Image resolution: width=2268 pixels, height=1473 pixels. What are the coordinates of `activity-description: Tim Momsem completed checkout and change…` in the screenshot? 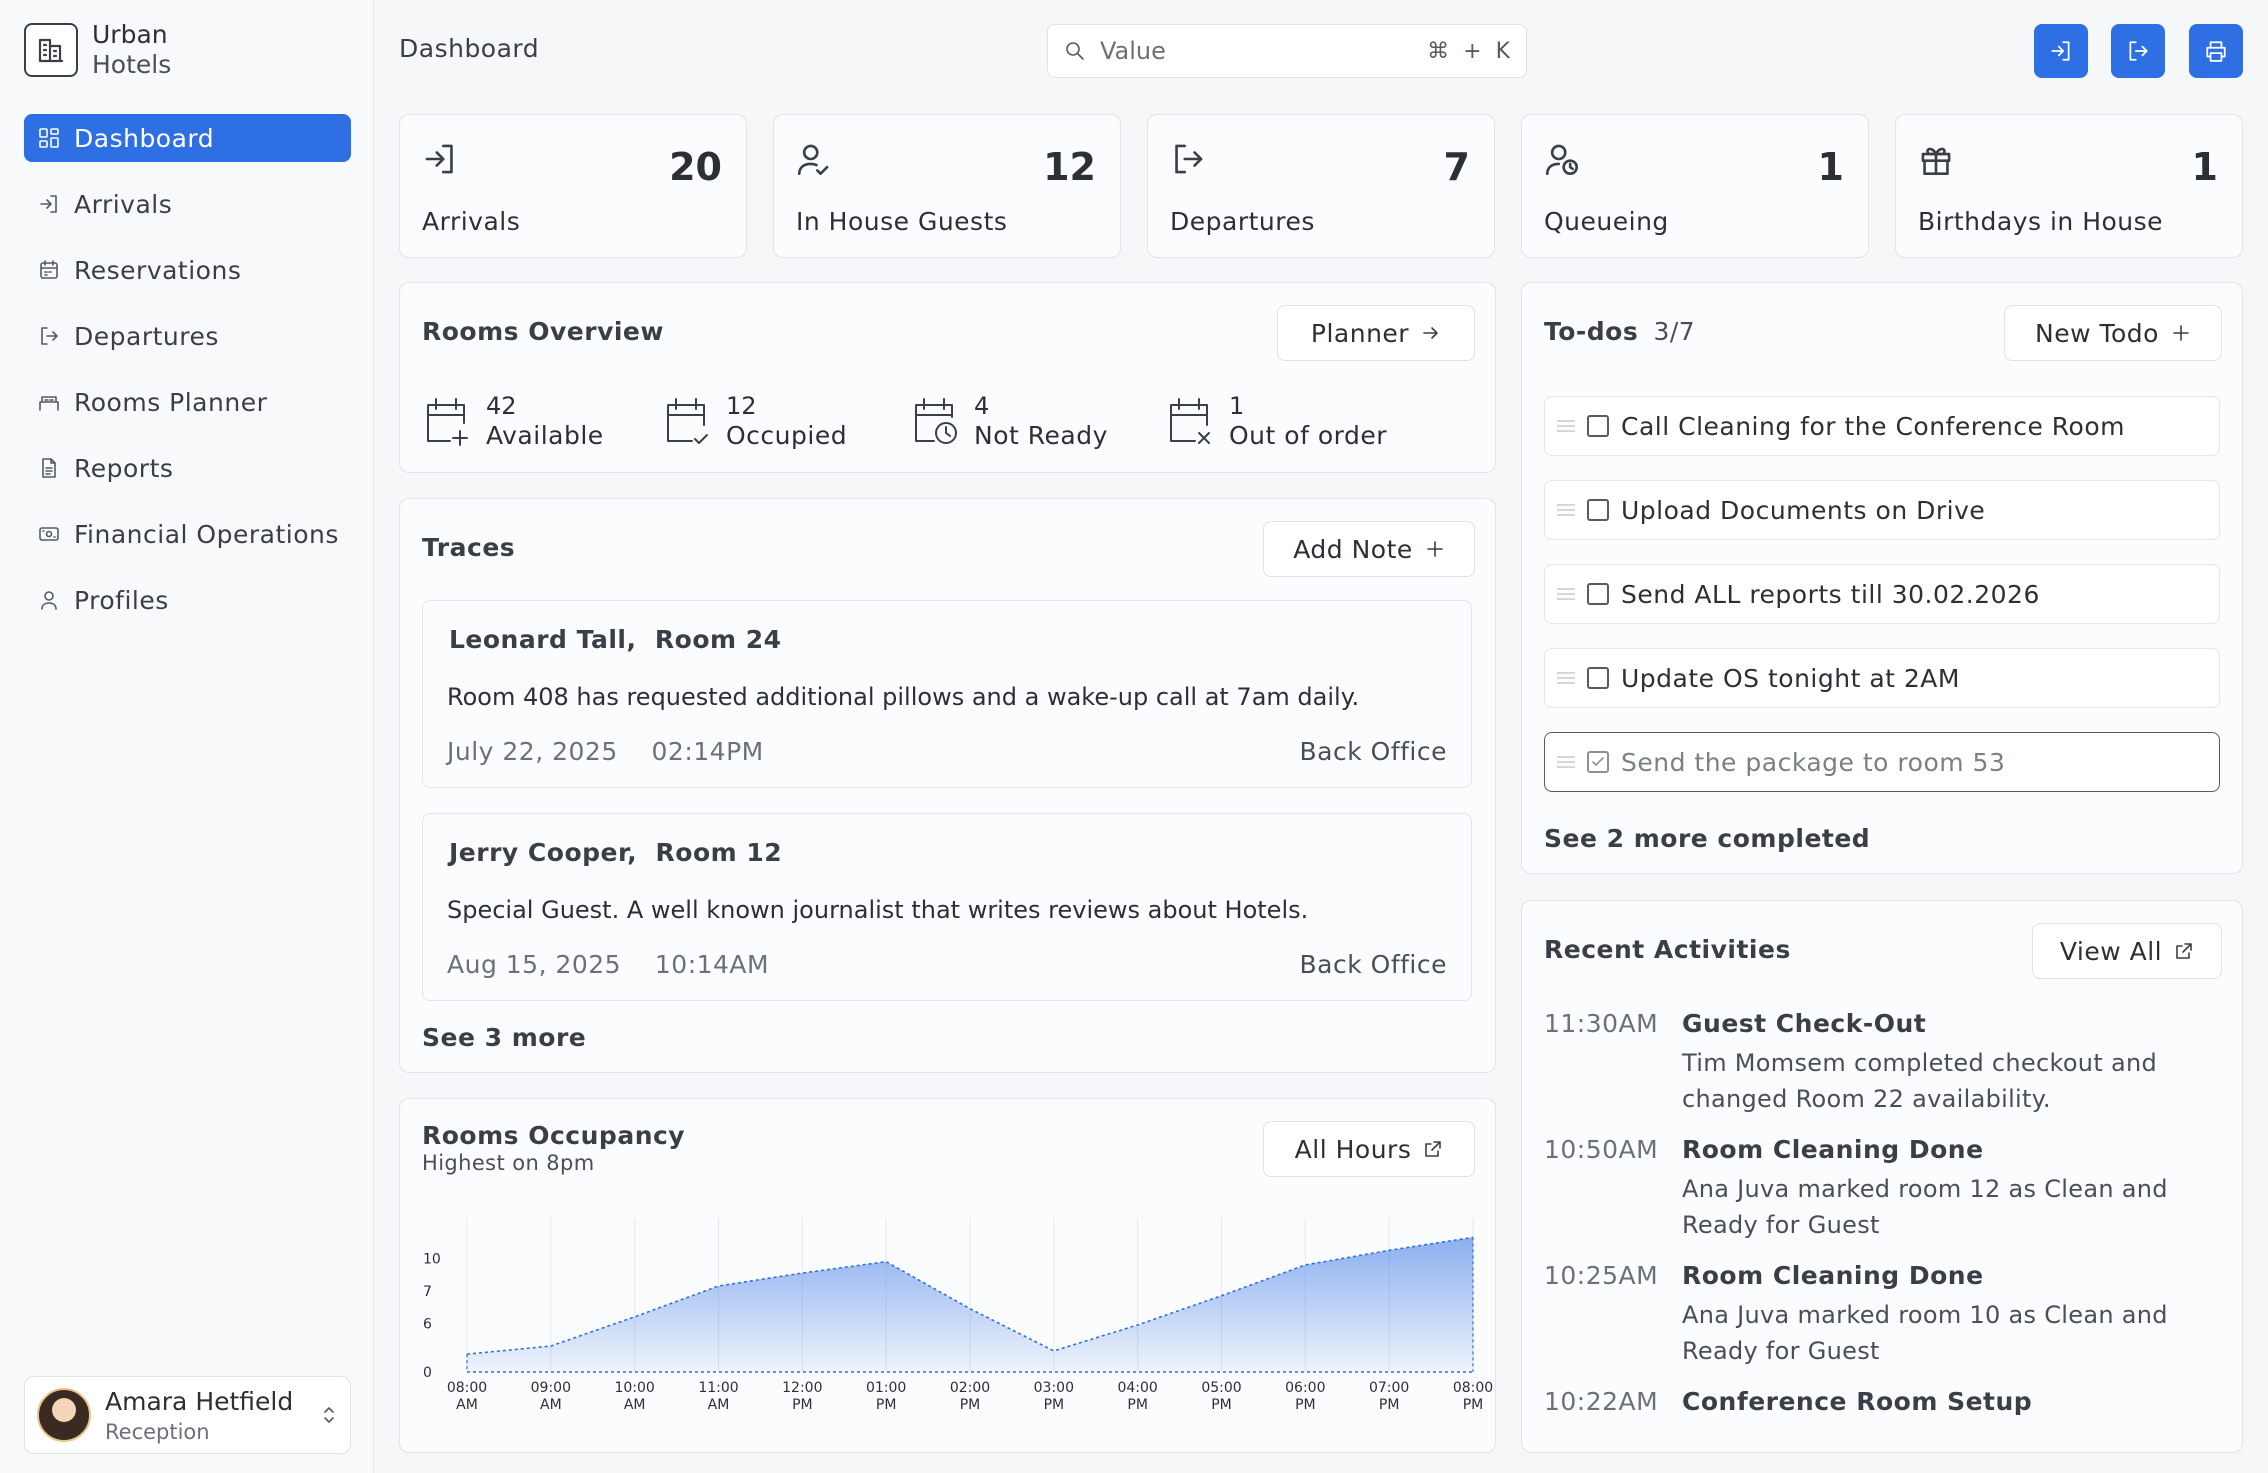 It's located at (1920, 1081).